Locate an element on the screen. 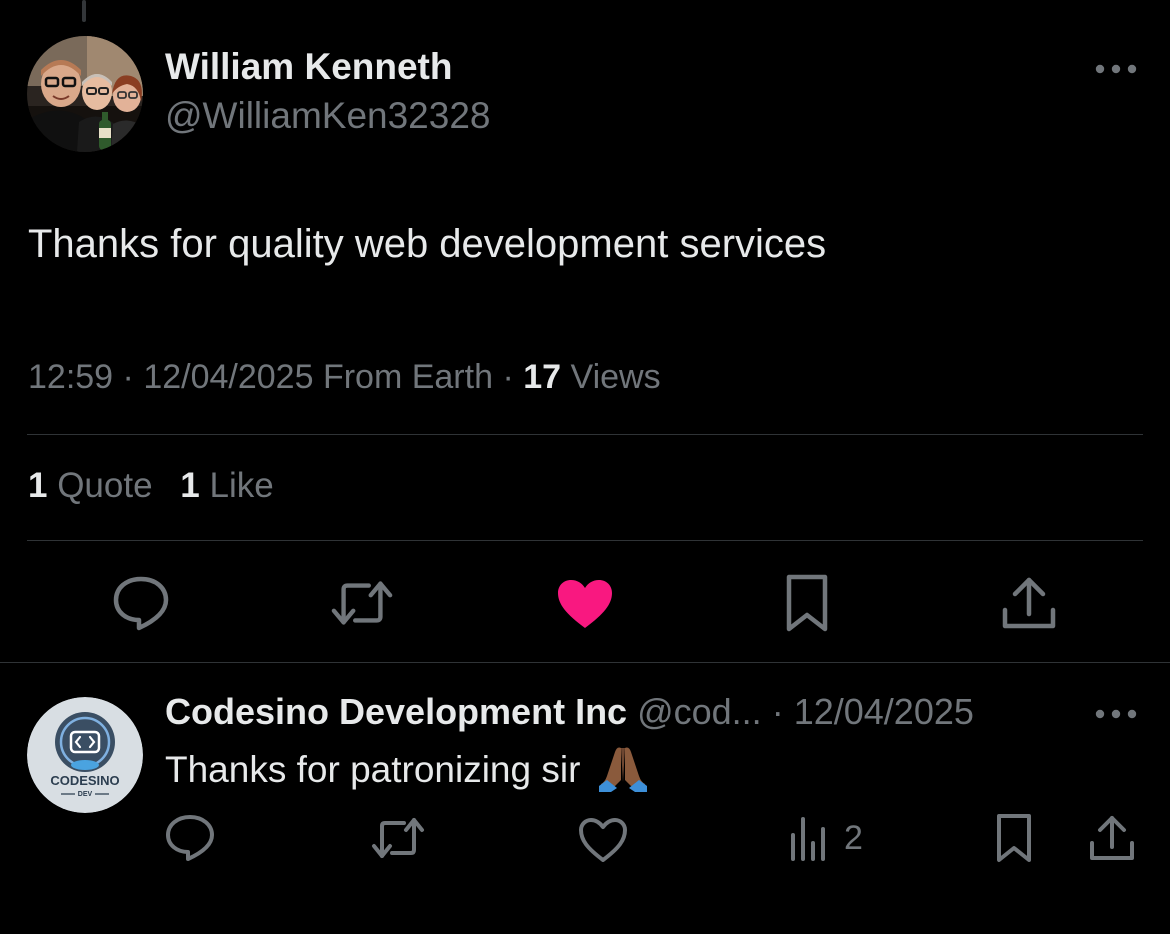 This screenshot has height=934, width=1170. tweet-more-button is located at coordinates (1116, 69).